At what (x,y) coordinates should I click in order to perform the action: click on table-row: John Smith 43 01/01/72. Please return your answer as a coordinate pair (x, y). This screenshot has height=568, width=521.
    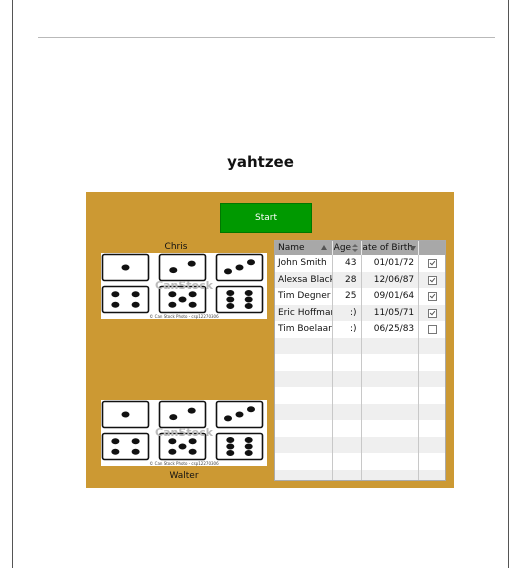
    Looking at the image, I should click on (360, 263).